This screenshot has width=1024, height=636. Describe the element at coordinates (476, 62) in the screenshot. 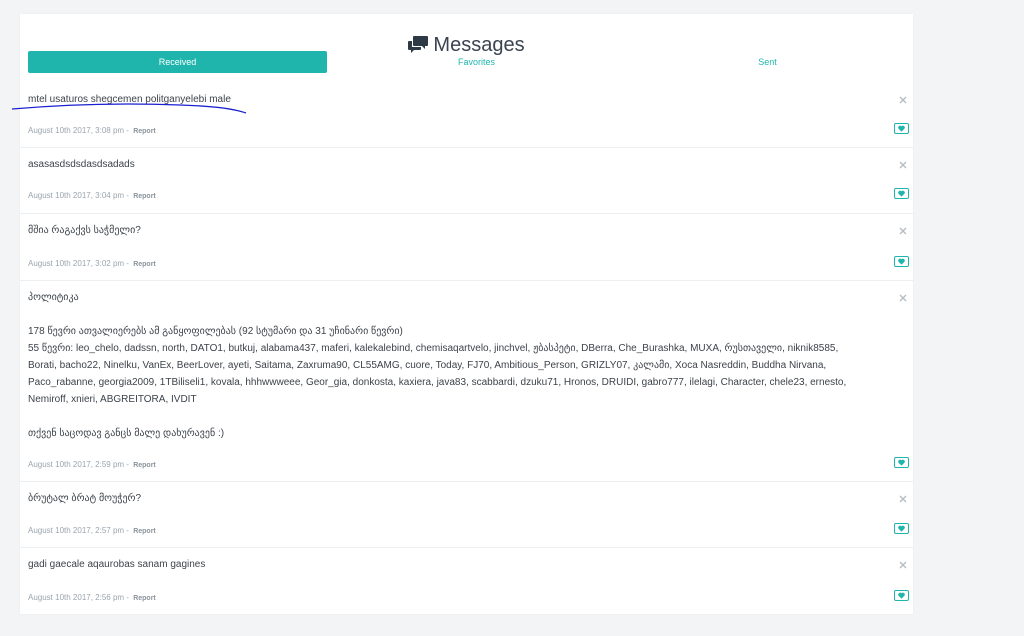

I see `tab-favorites: Favorites` at that location.